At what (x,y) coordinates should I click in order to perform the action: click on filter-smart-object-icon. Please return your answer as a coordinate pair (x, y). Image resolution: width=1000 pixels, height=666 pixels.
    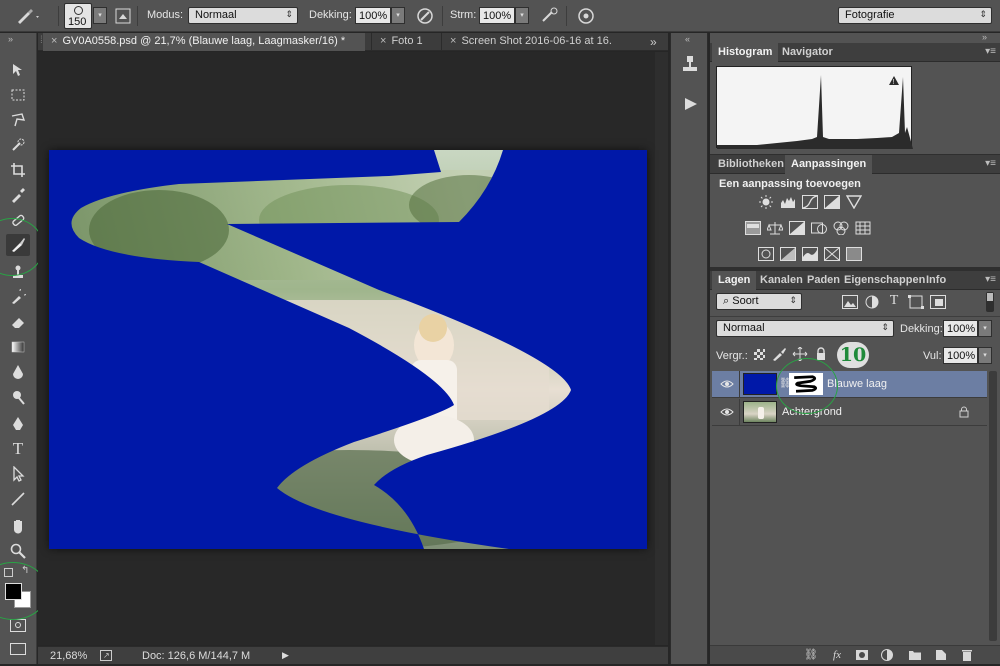
    Looking at the image, I should click on (938, 302).